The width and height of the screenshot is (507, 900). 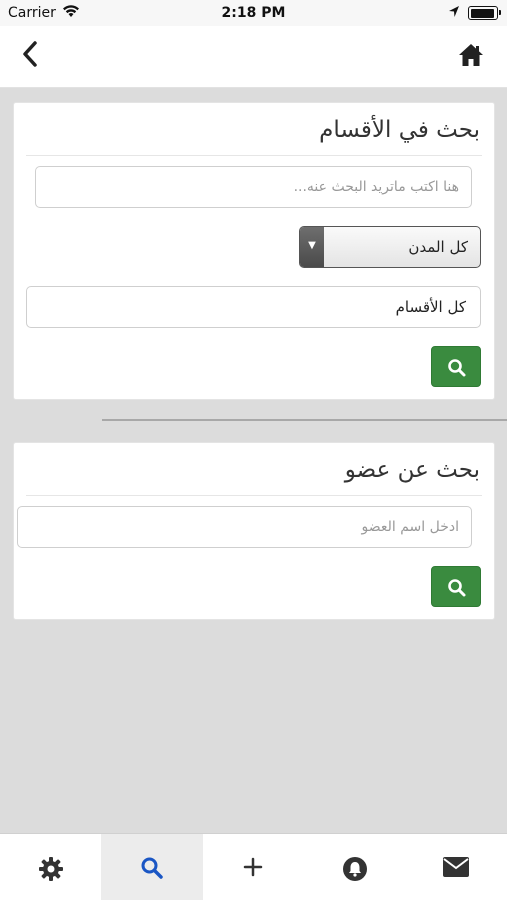 I want to click on category-select-value: كل الأقسام, so click(x=430, y=307).